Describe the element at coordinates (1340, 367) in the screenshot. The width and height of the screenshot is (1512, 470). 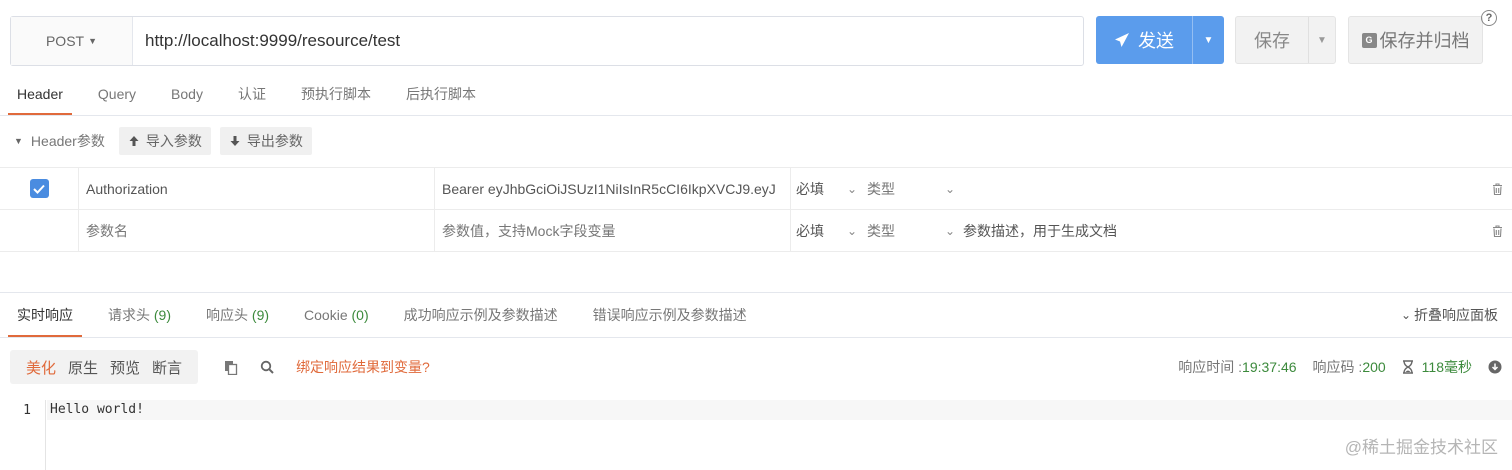
I see `response-meta: 响应时间 : 19:37:46 响应码 : 200 118毫秒` at that location.